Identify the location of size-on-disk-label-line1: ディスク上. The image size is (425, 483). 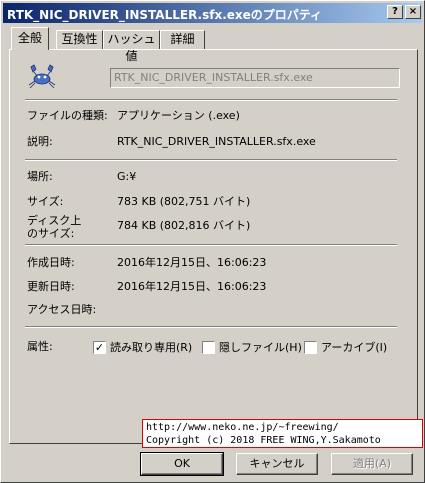
(54, 220).